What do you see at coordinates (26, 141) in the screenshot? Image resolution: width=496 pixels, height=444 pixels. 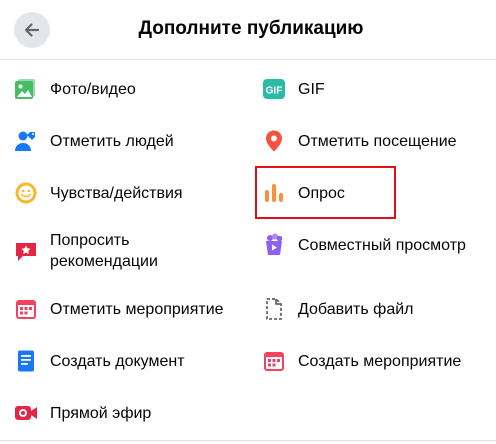 I see `tag-people-icon` at bounding box center [26, 141].